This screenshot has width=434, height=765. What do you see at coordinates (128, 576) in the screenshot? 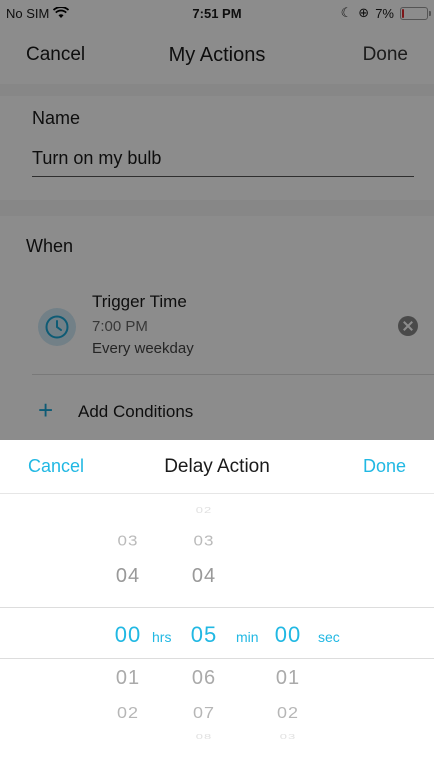
I see `hours-wheel-option: 04` at bounding box center [128, 576].